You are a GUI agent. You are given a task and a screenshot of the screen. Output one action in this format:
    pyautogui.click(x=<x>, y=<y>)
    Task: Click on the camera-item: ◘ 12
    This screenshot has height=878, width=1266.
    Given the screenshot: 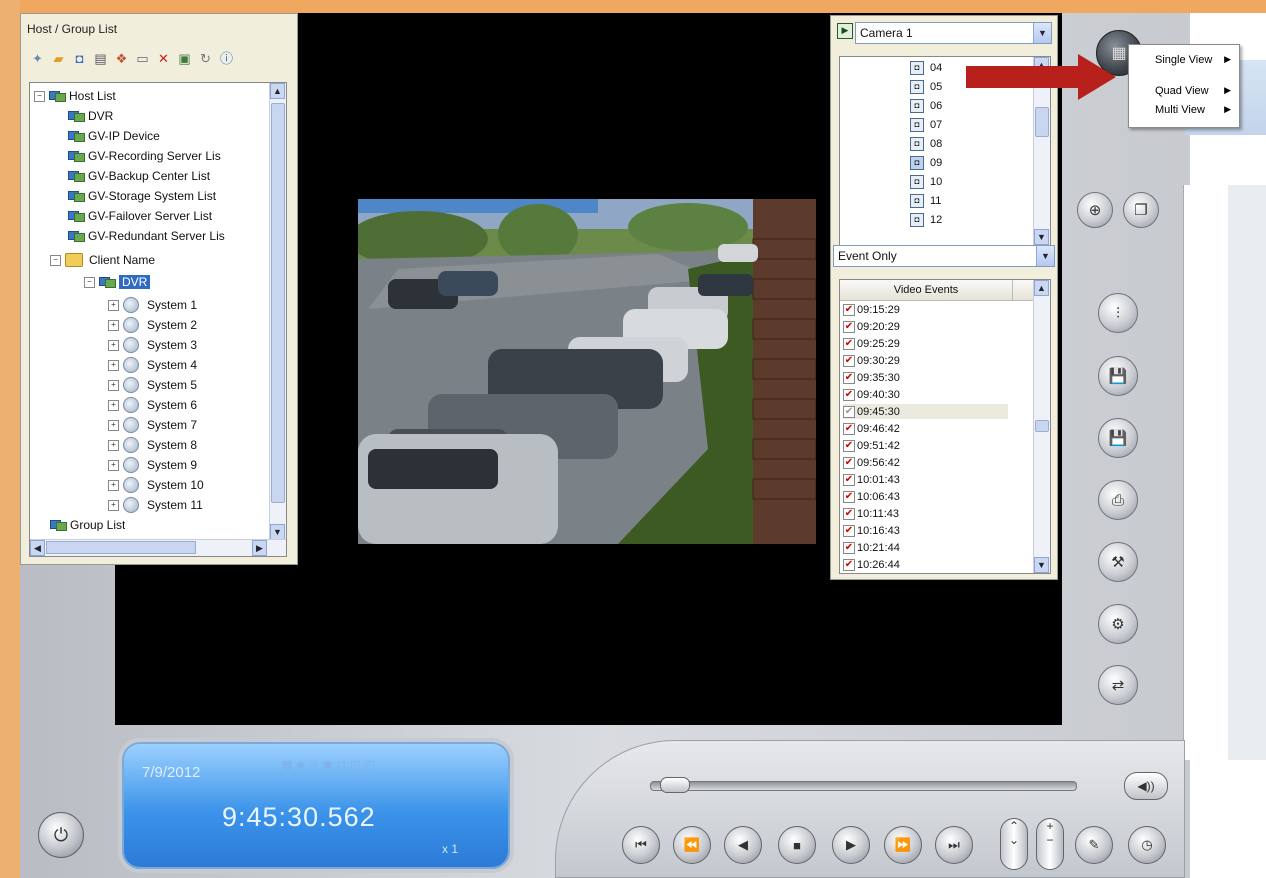 What is the action you would take?
    pyautogui.click(x=926, y=219)
    